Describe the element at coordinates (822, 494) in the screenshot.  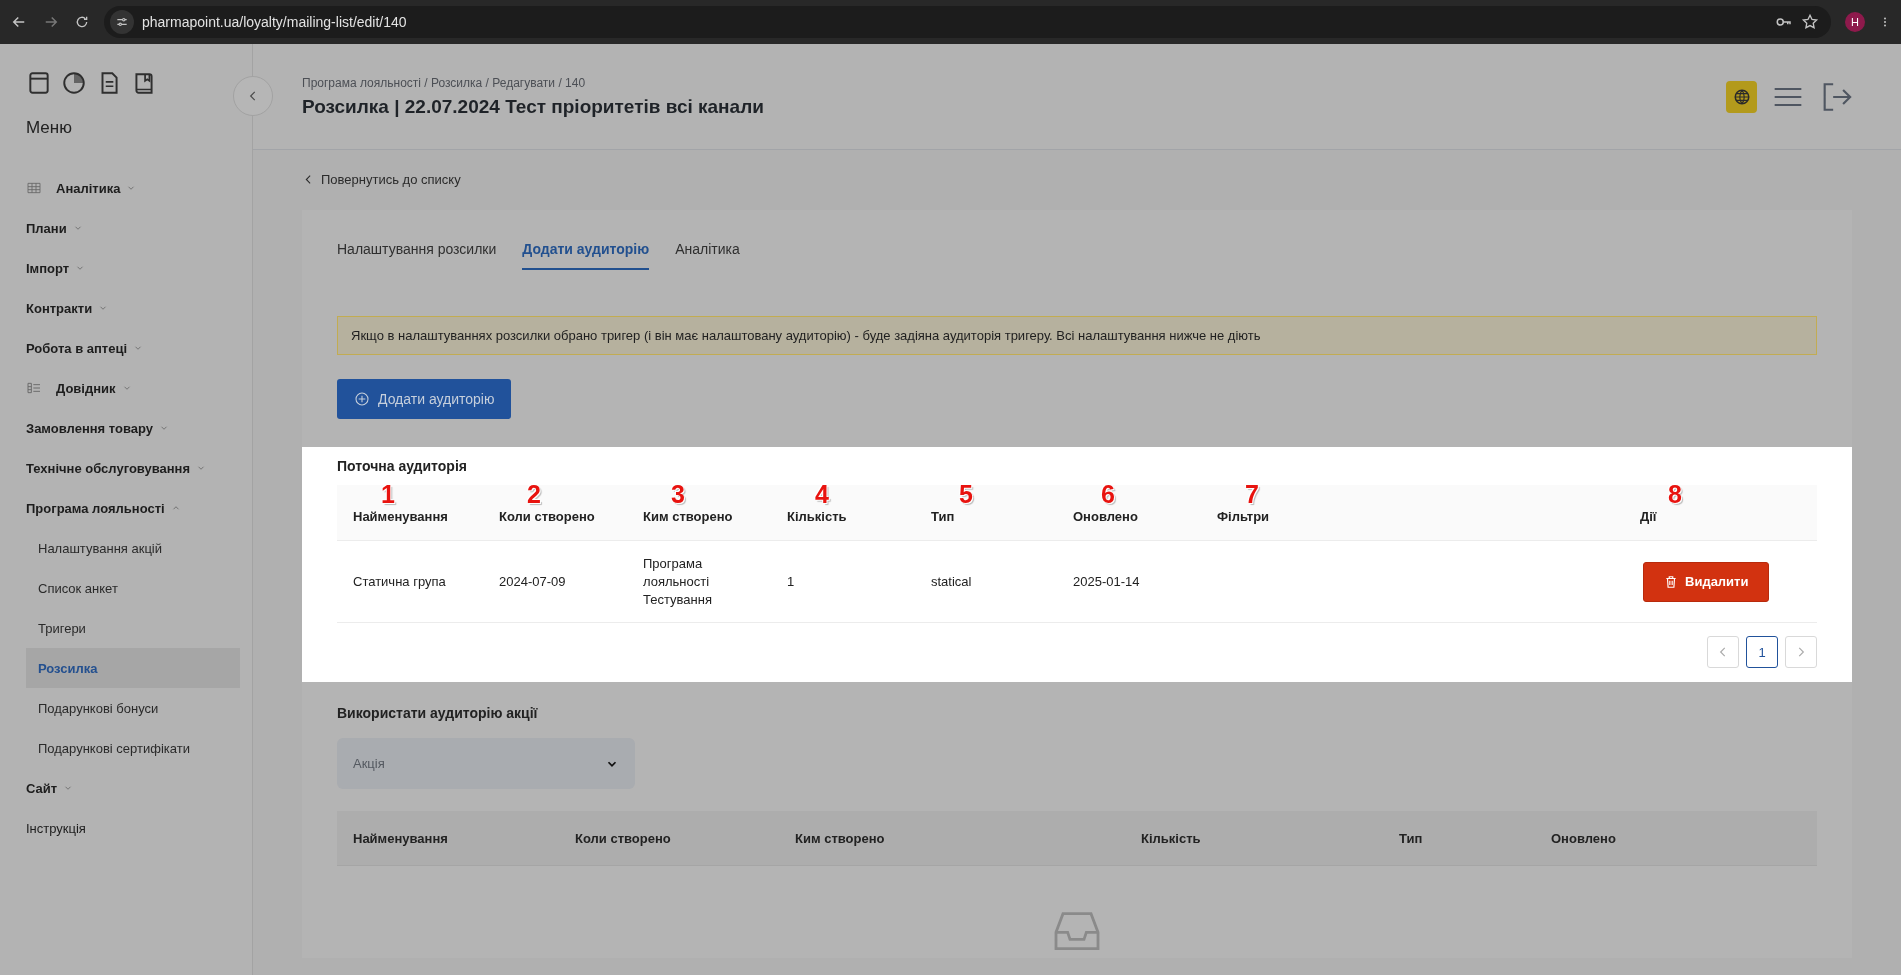
I see `number-marker: 4` at that location.